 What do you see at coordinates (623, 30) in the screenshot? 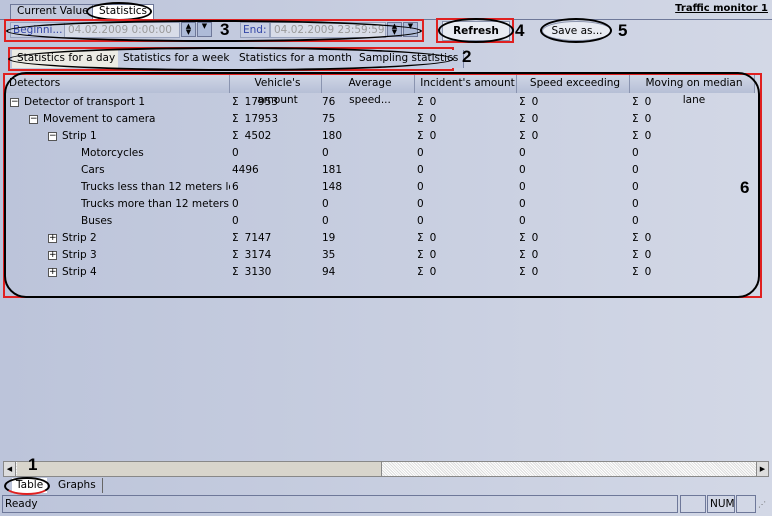
I see `annotation-5: 5` at bounding box center [623, 30].